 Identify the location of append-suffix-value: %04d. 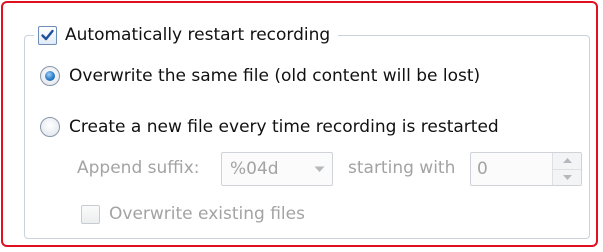
(254, 169).